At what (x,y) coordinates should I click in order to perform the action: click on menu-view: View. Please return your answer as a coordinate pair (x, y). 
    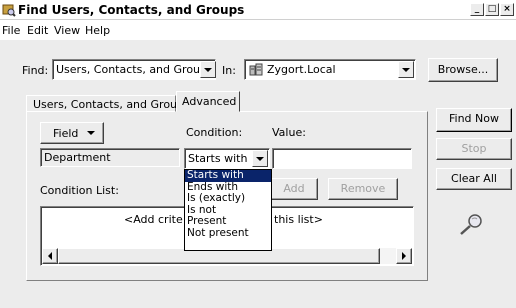
    Looking at the image, I should click on (67, 30).